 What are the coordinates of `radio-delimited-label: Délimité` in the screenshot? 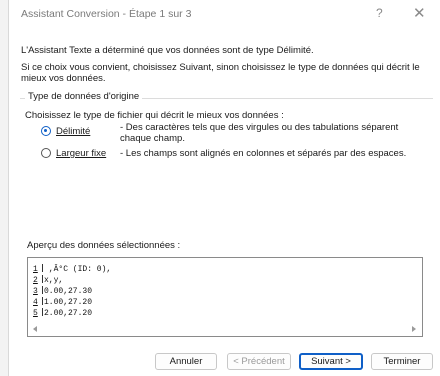 It's located at (73, 131).